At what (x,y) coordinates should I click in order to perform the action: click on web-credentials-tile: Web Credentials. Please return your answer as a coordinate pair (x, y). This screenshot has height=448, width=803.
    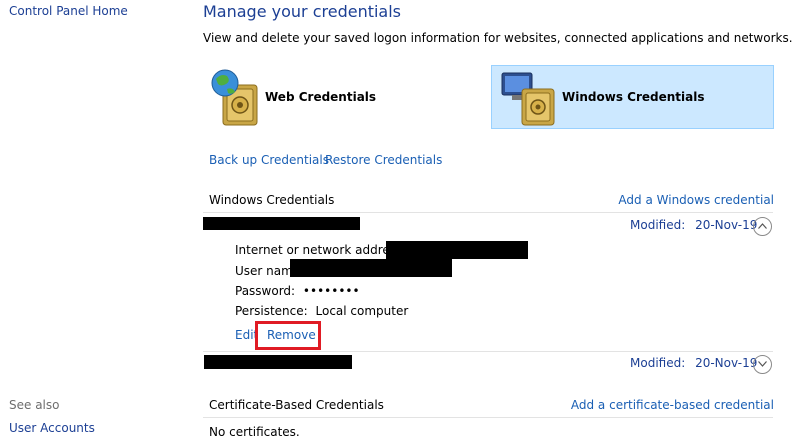
    Looking at the image, I should click on (339, 97).